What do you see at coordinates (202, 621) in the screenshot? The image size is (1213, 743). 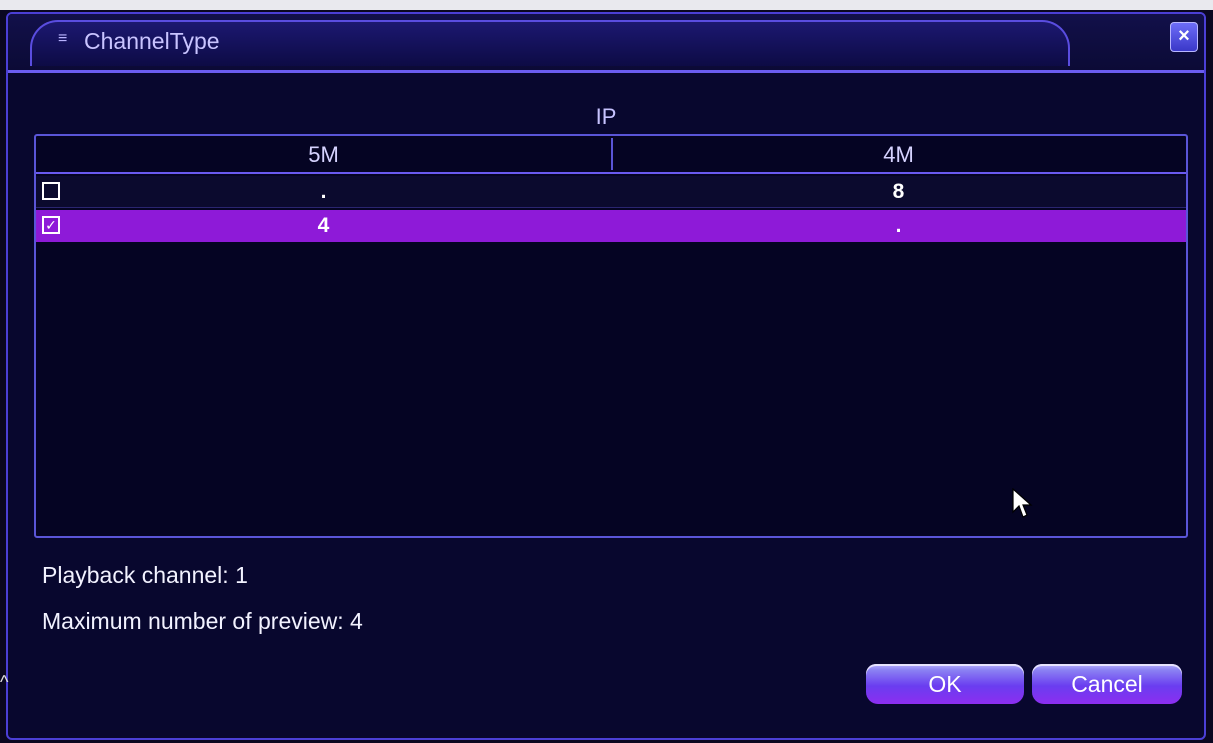 I see `max-preview-text: Maximum number of preview: 4` at bounding box center [202, 621].